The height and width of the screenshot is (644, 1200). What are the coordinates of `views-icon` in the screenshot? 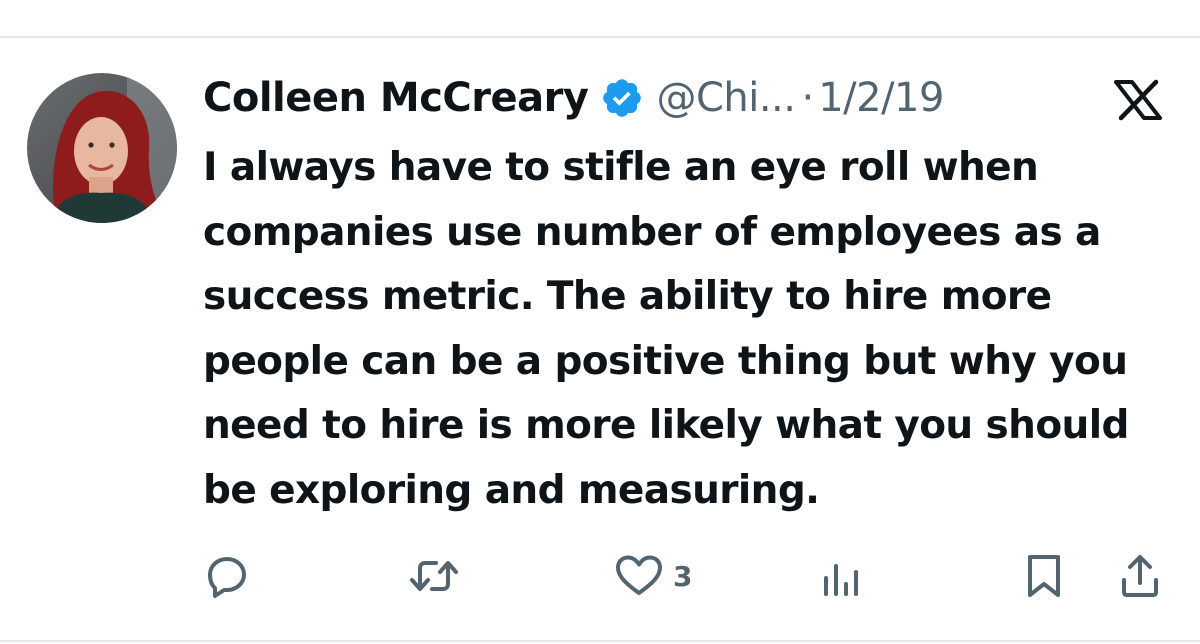 It's located at (842, 576).